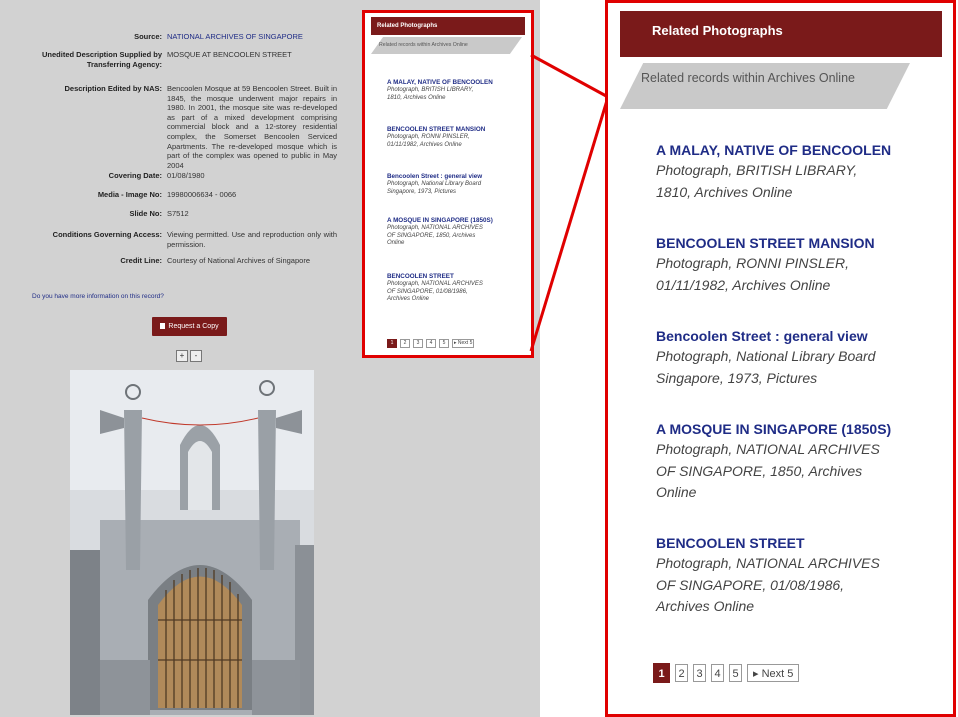 The height and width of the screenshot is (717, 958). What do you see at coordinates (756, 674) in the screenshot?
I see `next-arrow-icon: ▸` at bounding box center [756, 674].